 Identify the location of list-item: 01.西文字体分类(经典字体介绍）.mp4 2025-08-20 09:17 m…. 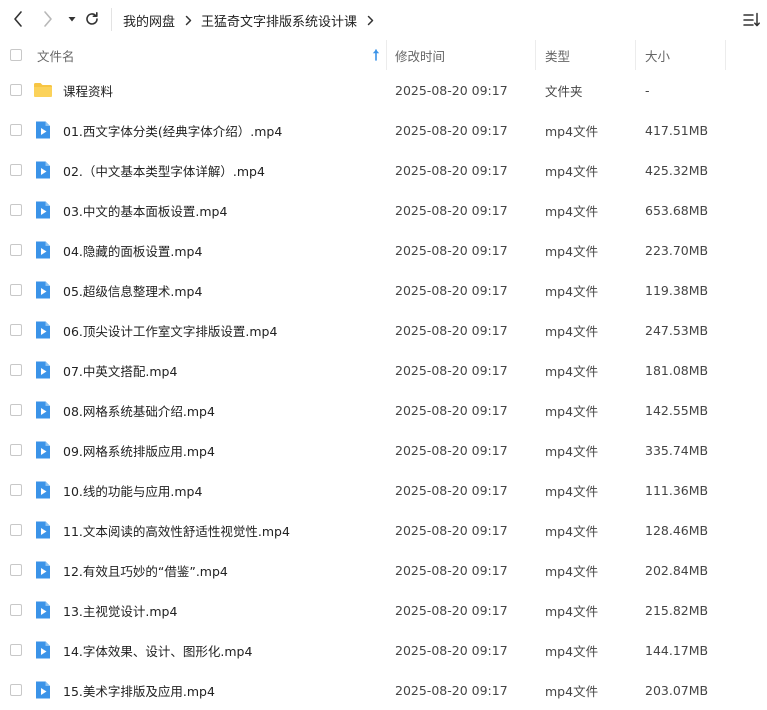
(383, 130).